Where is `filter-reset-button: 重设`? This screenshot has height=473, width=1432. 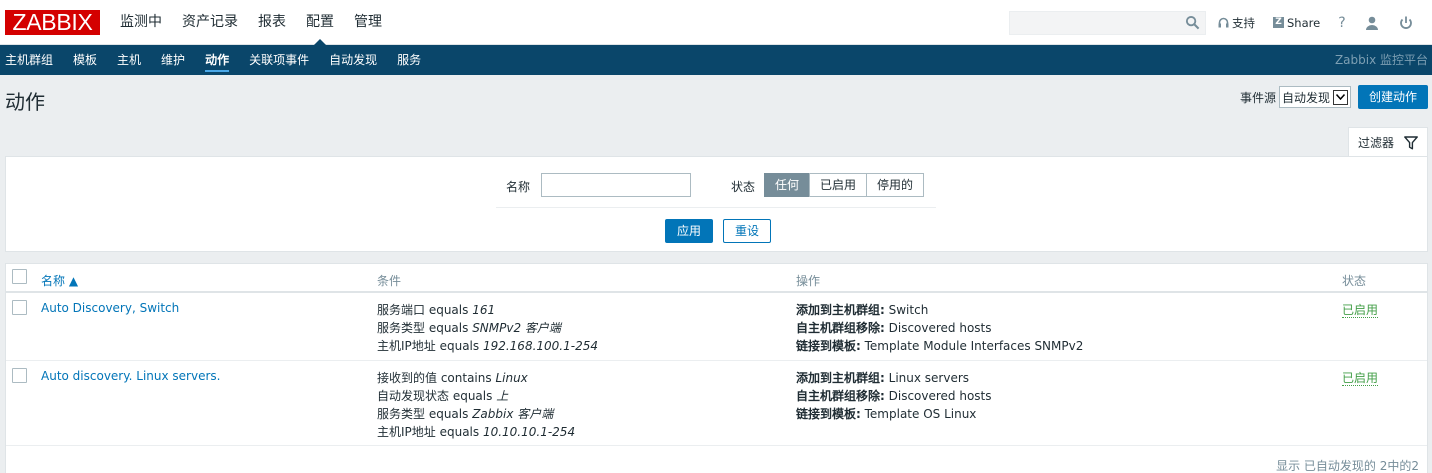 filter-reset-button: 重设 is located at coordinates (747, 231).